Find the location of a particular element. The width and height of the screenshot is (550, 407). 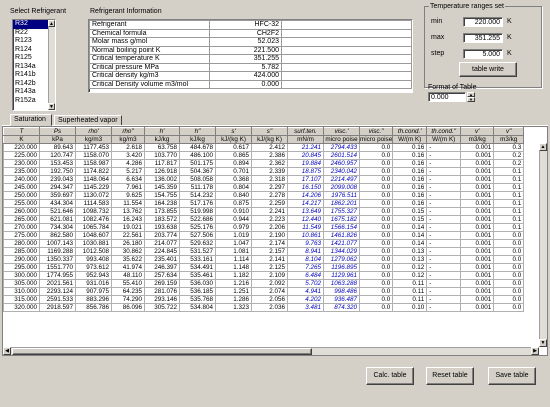

table-cell: 48.110 is located at coordinates (128, 275).